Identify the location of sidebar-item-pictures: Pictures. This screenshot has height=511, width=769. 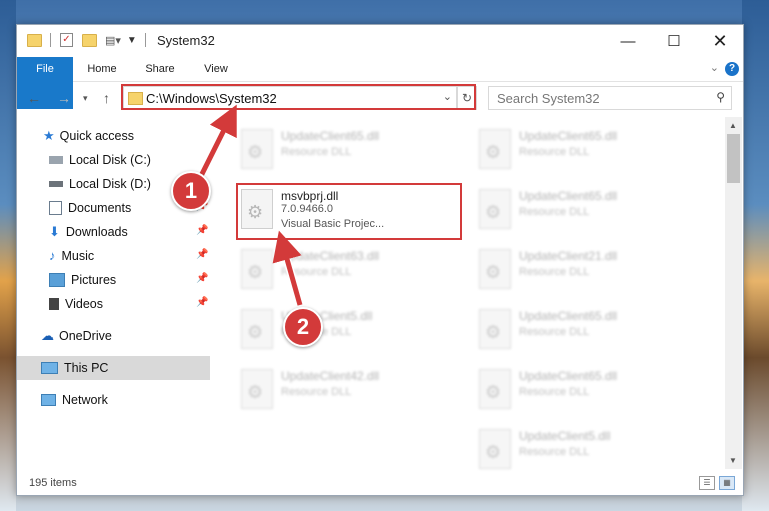
(82, 280).